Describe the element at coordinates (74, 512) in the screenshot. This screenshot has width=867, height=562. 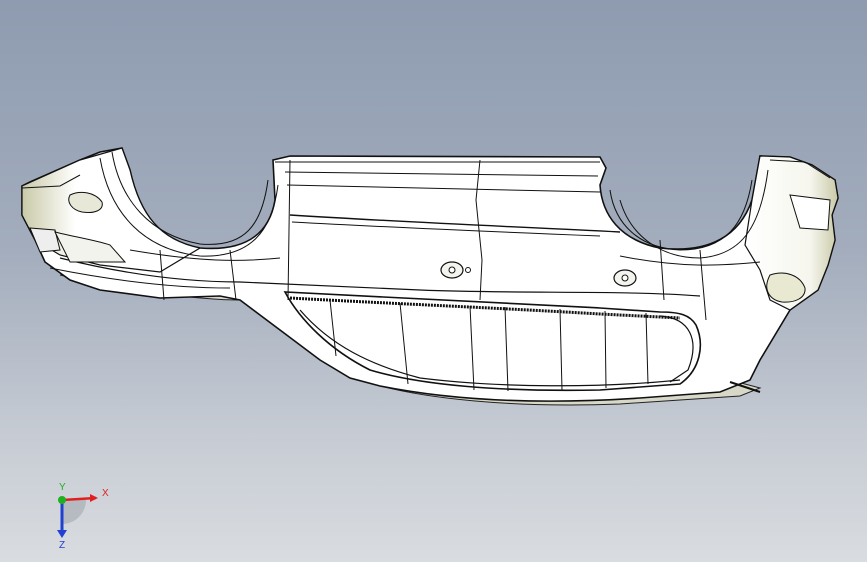
I see `triad-shadow` at that location.